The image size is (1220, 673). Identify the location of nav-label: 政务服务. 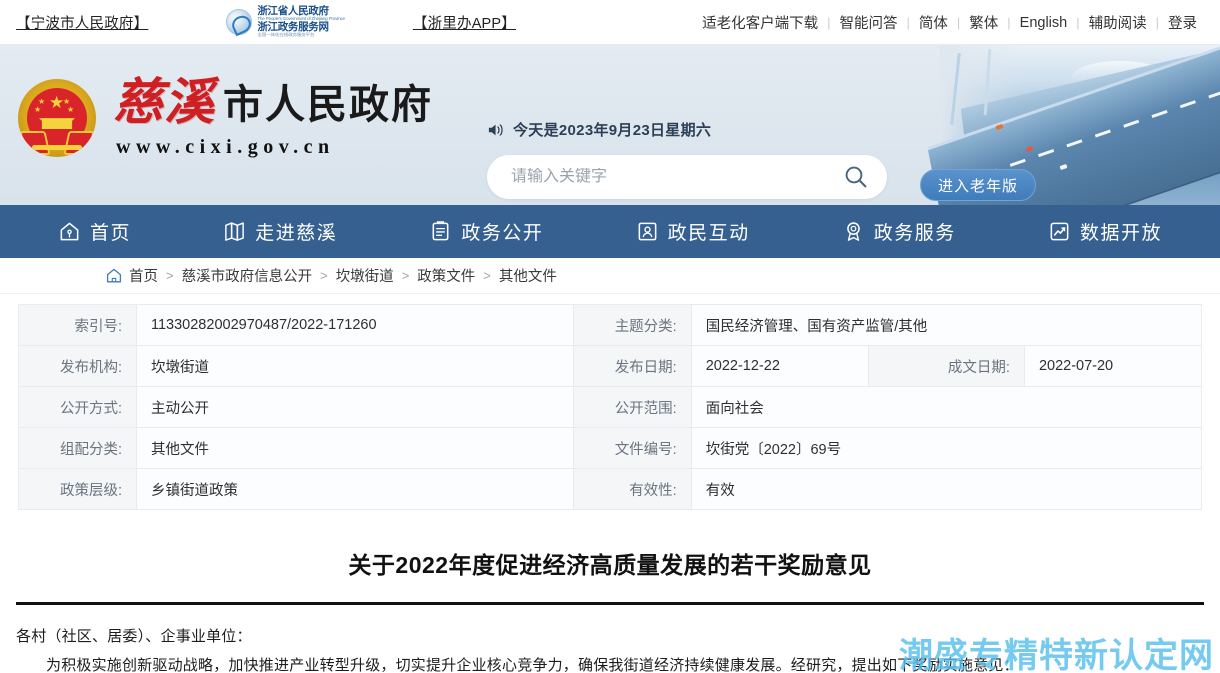
(914, 233).